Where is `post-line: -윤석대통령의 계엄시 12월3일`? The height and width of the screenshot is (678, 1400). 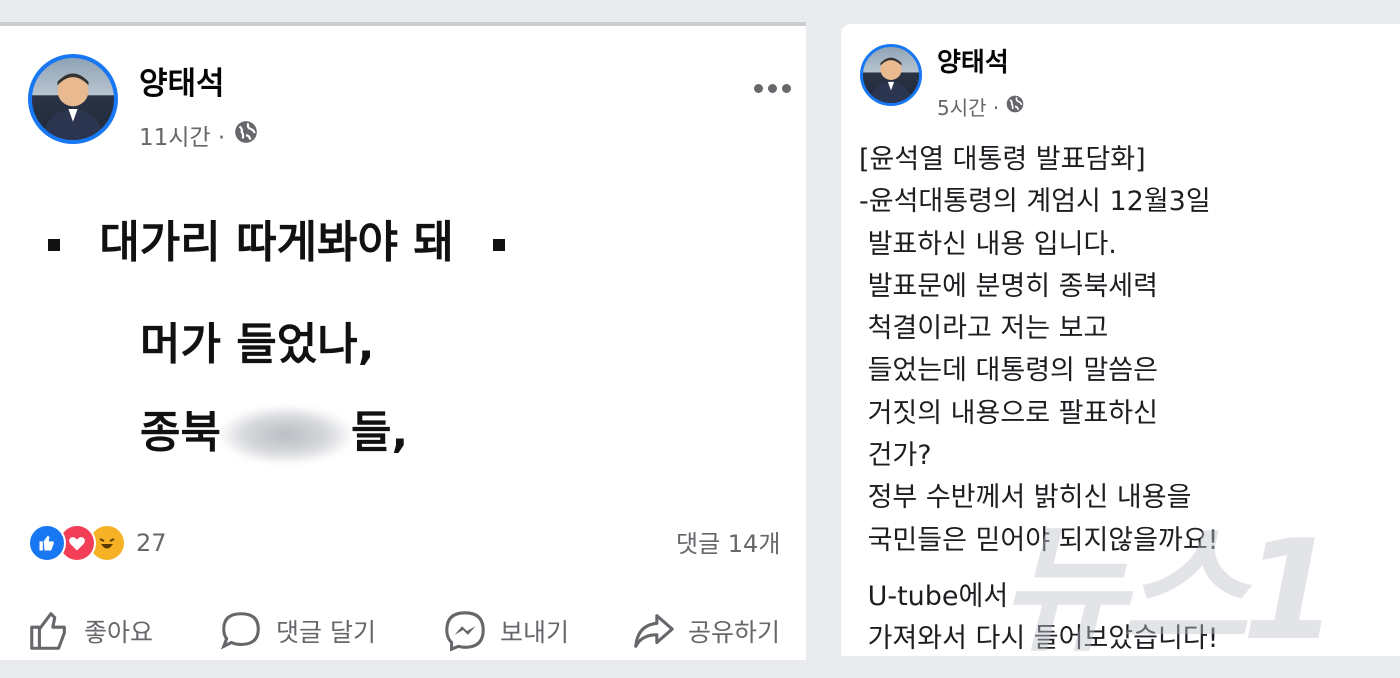
post-line: -윤석대통령의 계엄시 12월3일 is located at coordinates (1035, 202).